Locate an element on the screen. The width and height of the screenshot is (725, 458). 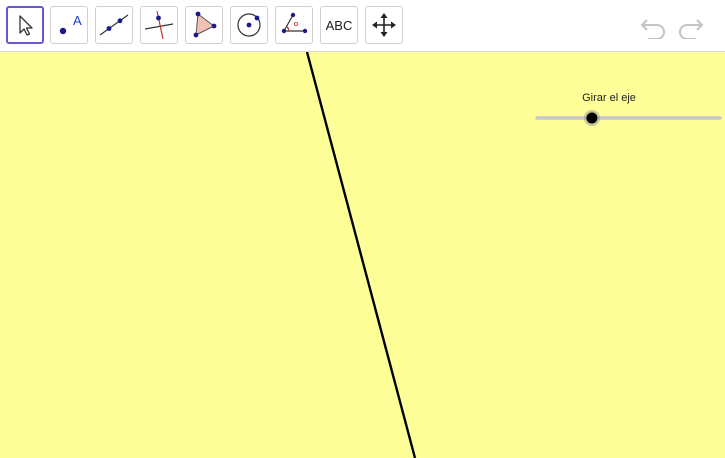
redo-button is located at coordinates (690, 27).